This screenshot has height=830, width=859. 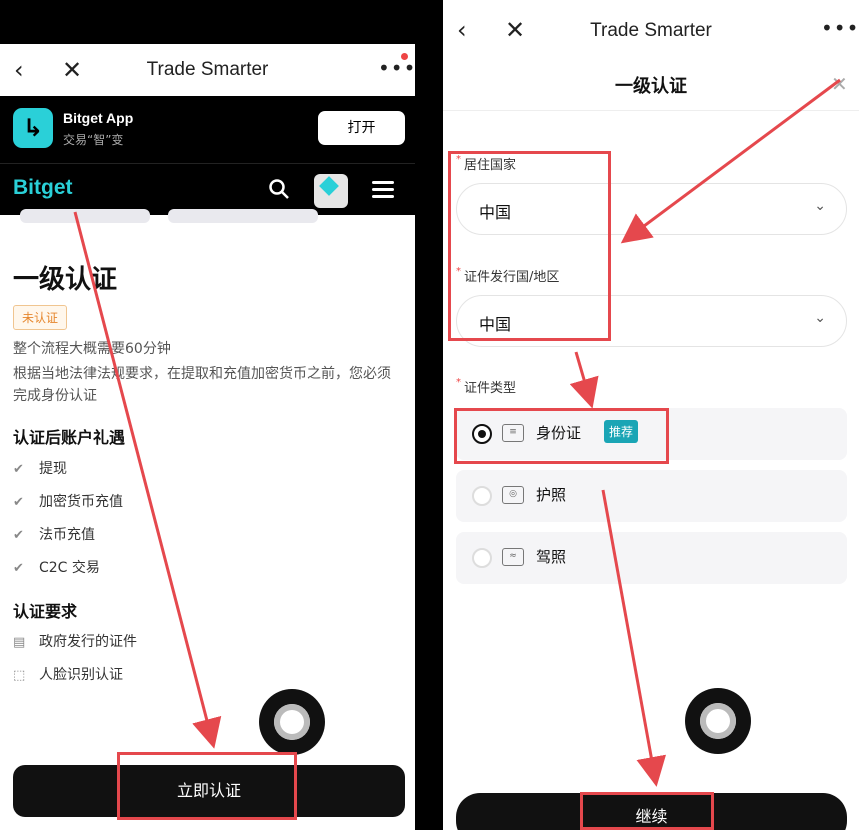 What do you see at coordinates (40, 469) in the screenshot?
I see `list-item: ✔ 提现` at bounding box center [40, 469].